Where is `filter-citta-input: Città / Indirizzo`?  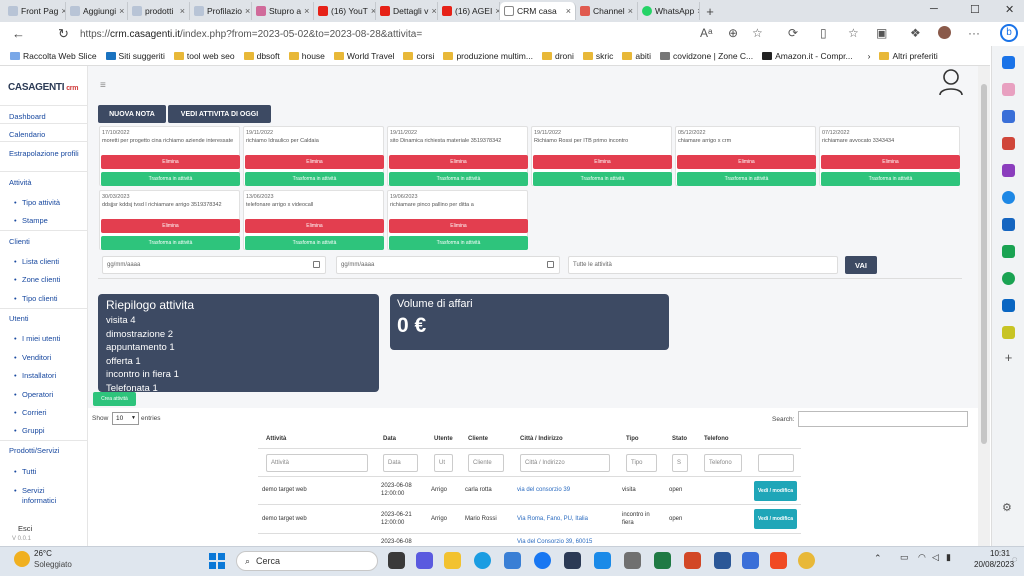 filter-citta-input: Città / Indirizzo is located at coordinates (565, 463).